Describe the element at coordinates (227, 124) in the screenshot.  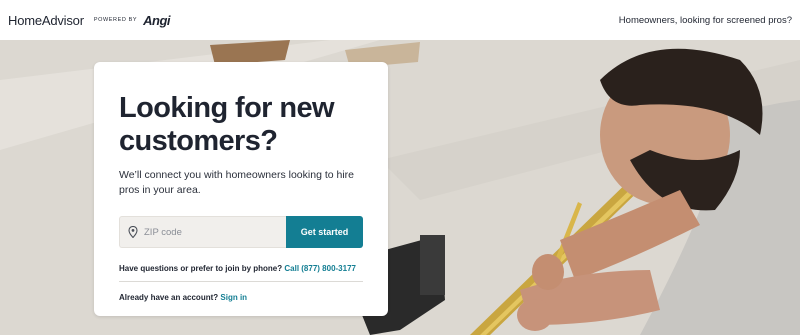
I see `page-title: Looking for new customers?` at that location.